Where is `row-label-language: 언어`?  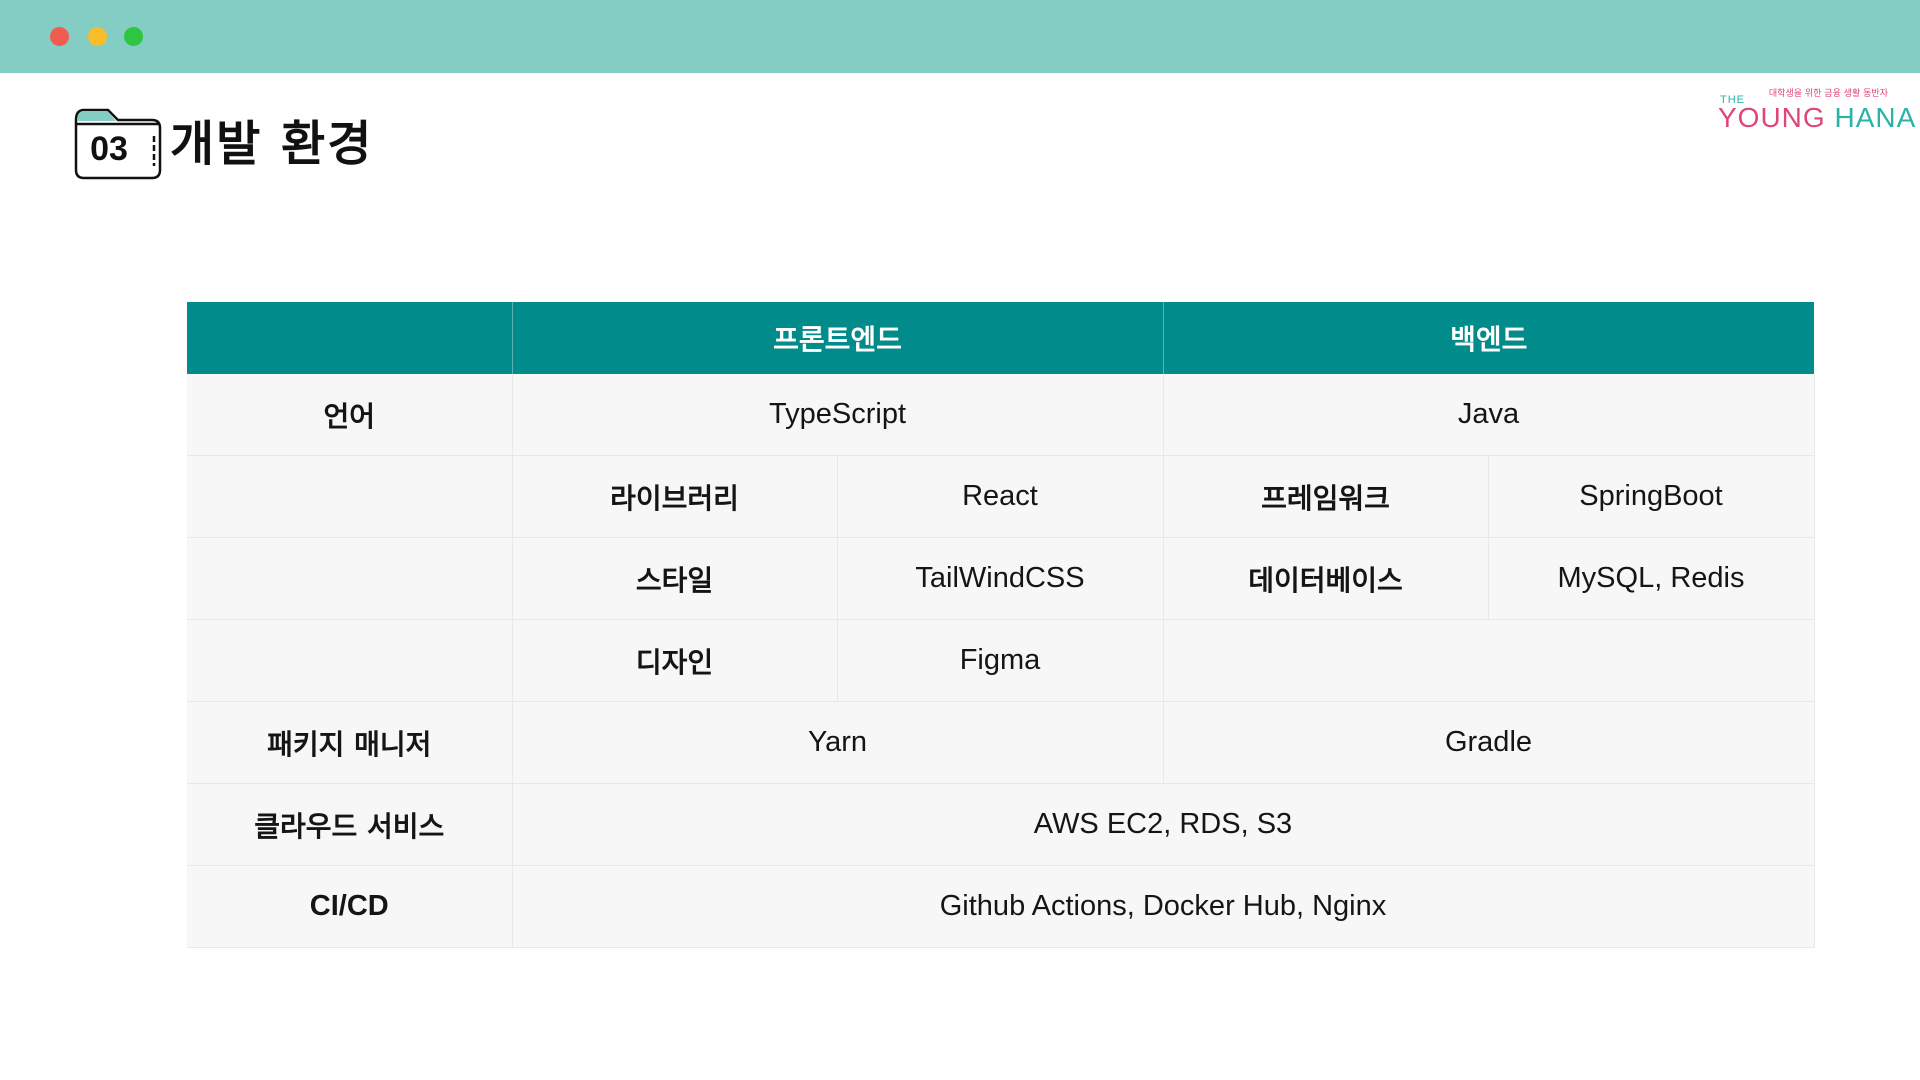 row-label-language: 언어 is located at coordinates (350, 415).